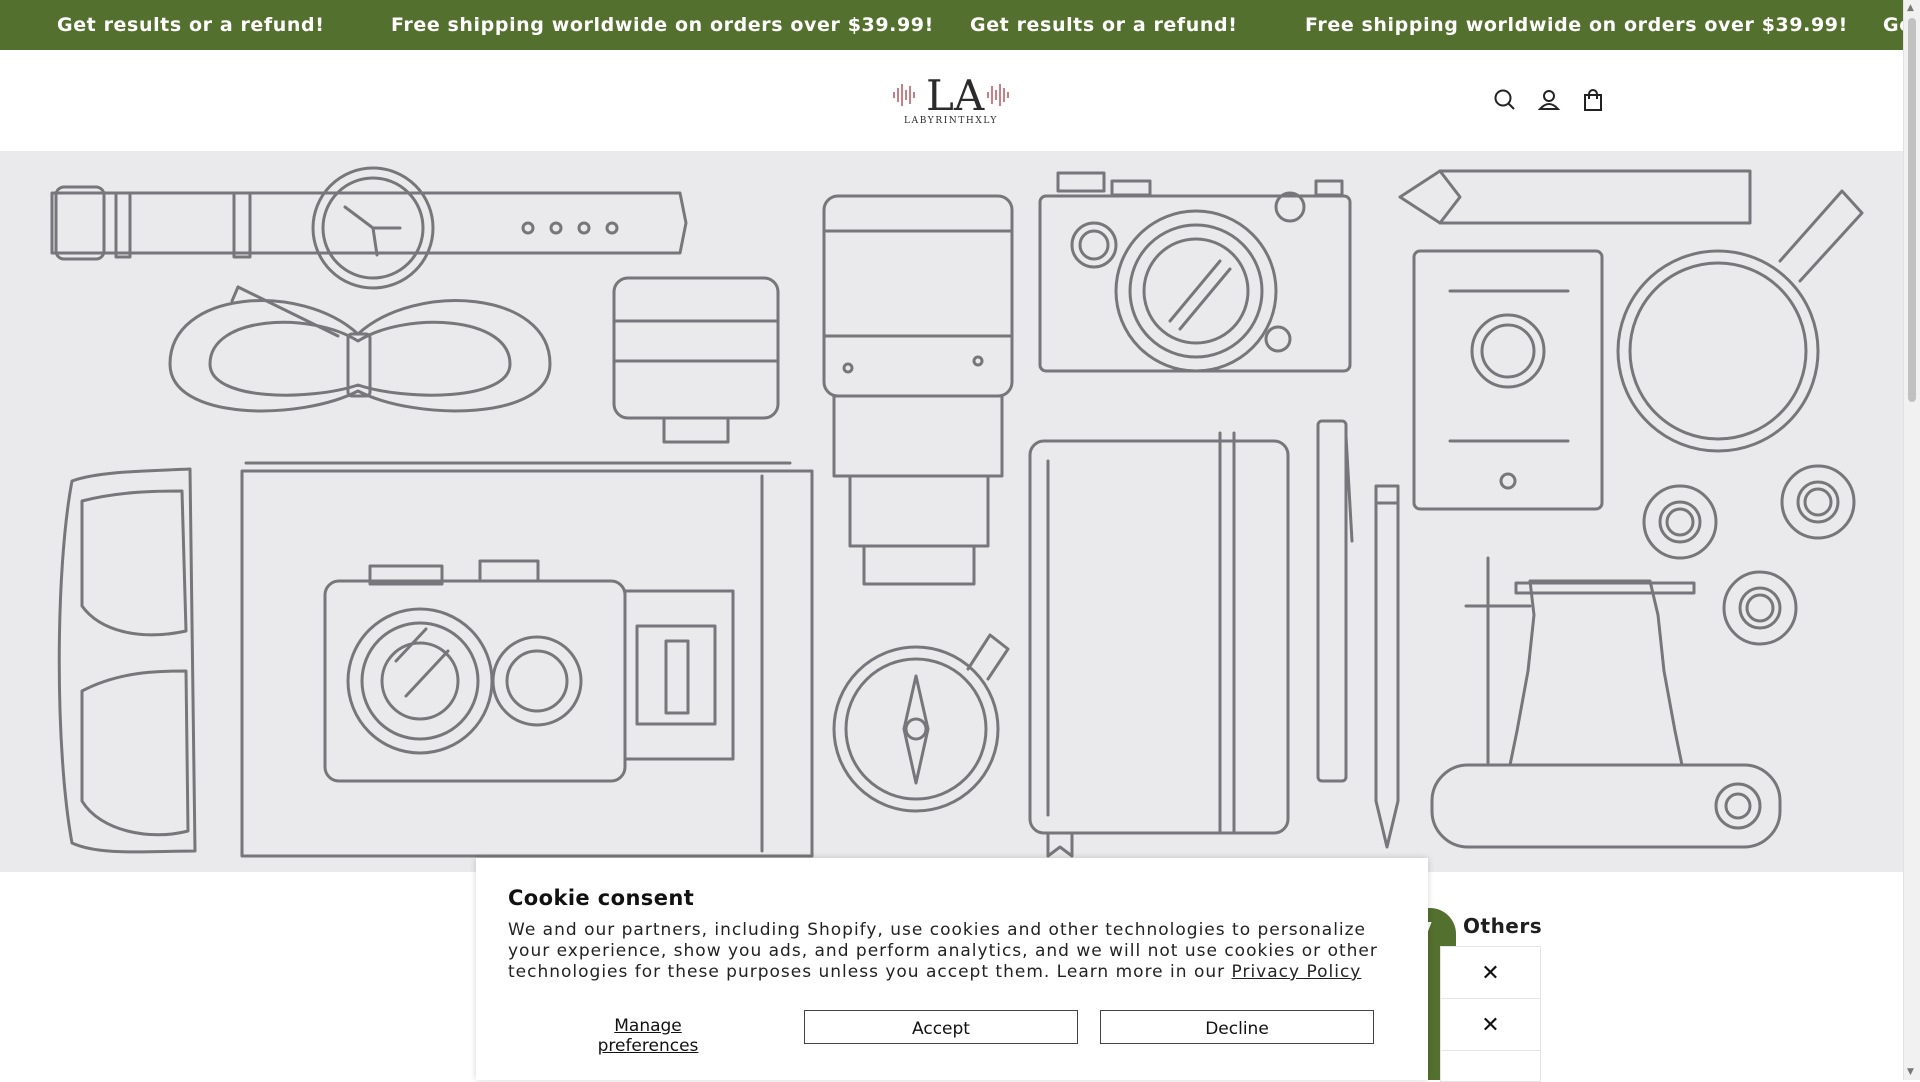  I want to click on store-logo: LA LABYRINTHXLY, so click(951, 102).